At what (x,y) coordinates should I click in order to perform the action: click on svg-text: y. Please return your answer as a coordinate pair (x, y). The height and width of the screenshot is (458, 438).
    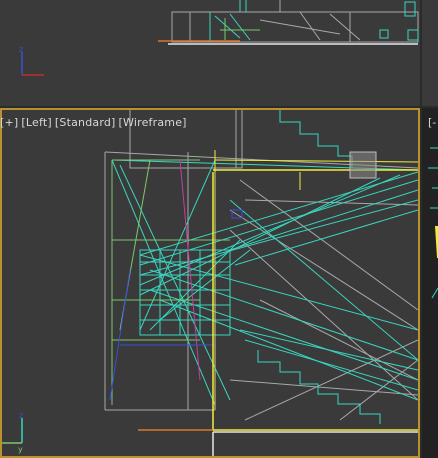
    Looking at the image, I should click on (20, 449).